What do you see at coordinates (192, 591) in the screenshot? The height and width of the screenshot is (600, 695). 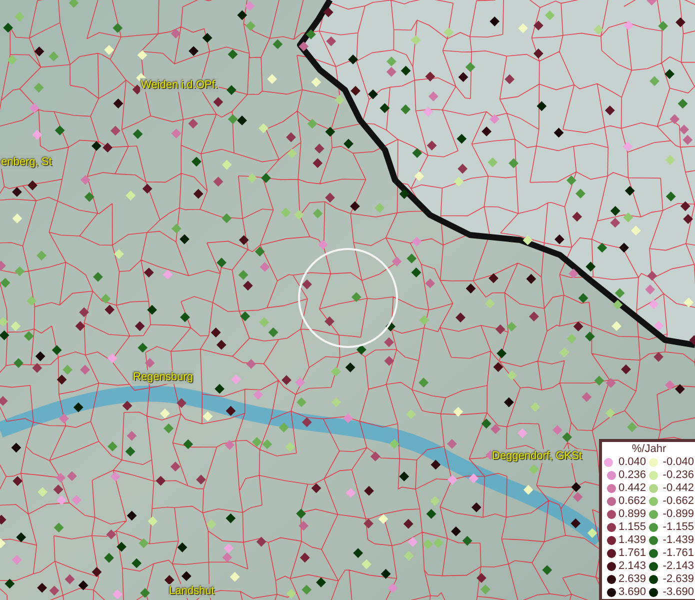 I see `place-label: Landshut` at bounding box center [192, 591].